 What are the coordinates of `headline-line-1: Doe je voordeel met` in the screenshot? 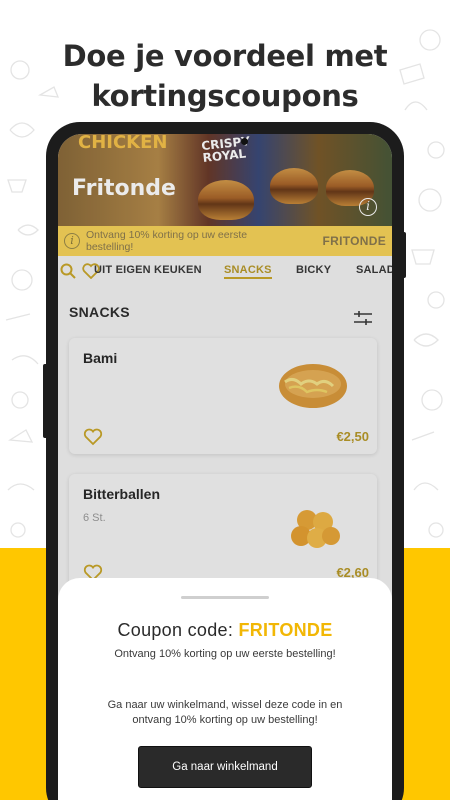 It's located at (225, 56).